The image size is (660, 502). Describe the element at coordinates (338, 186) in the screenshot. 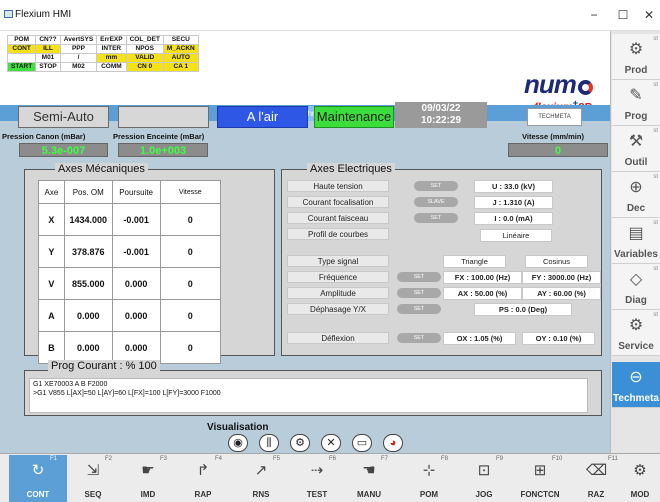

I see `haute-tension-label: Haute tension` at that location.